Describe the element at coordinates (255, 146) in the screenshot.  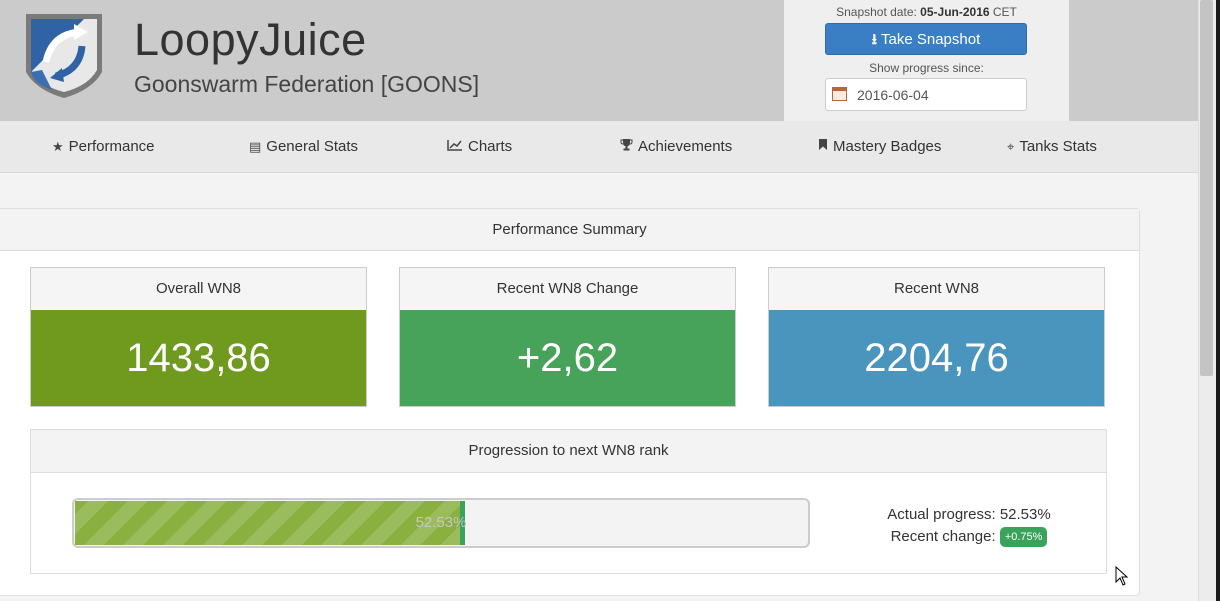
I see `list-icon: ▤` at that location.